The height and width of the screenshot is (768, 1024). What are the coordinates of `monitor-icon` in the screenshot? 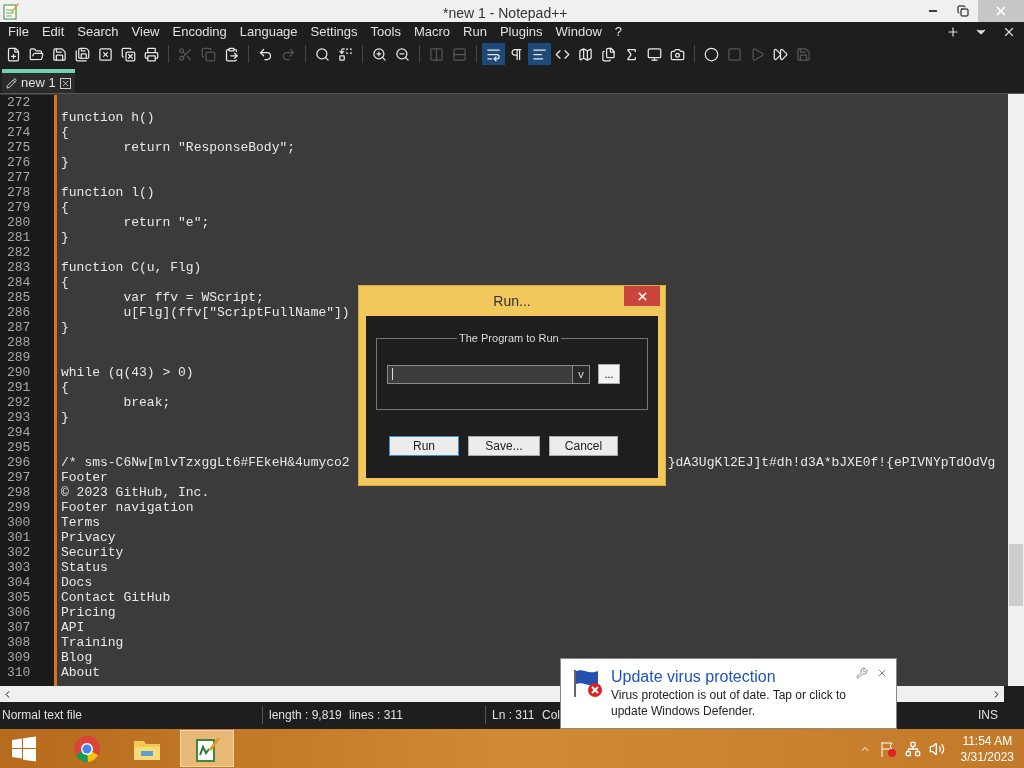 It's located at (654, 54).